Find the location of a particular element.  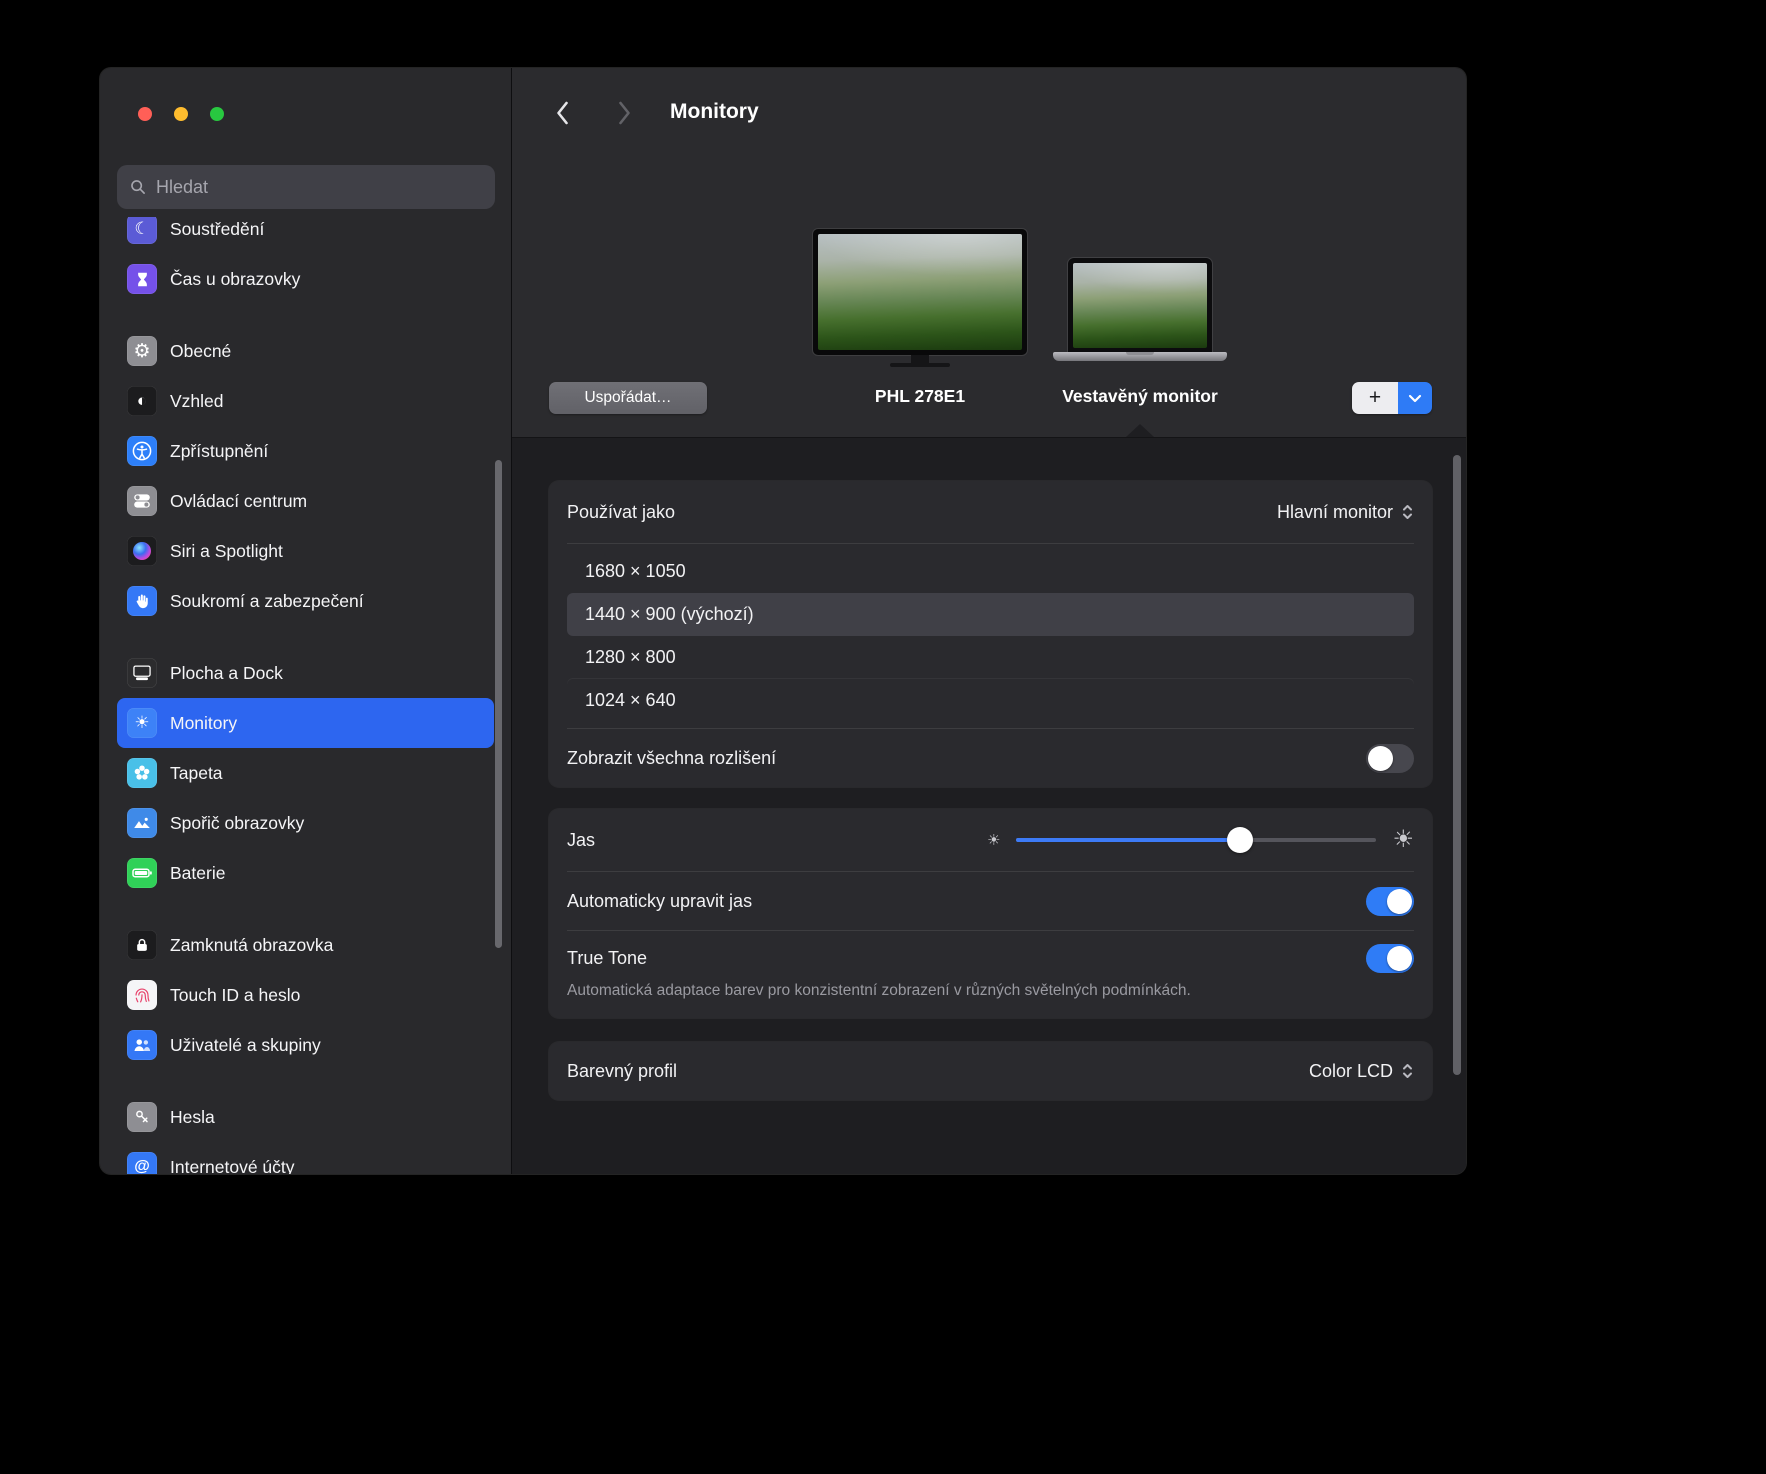

sidebar-item-label: Plocha a Dock is located at coordinates (226, 672).